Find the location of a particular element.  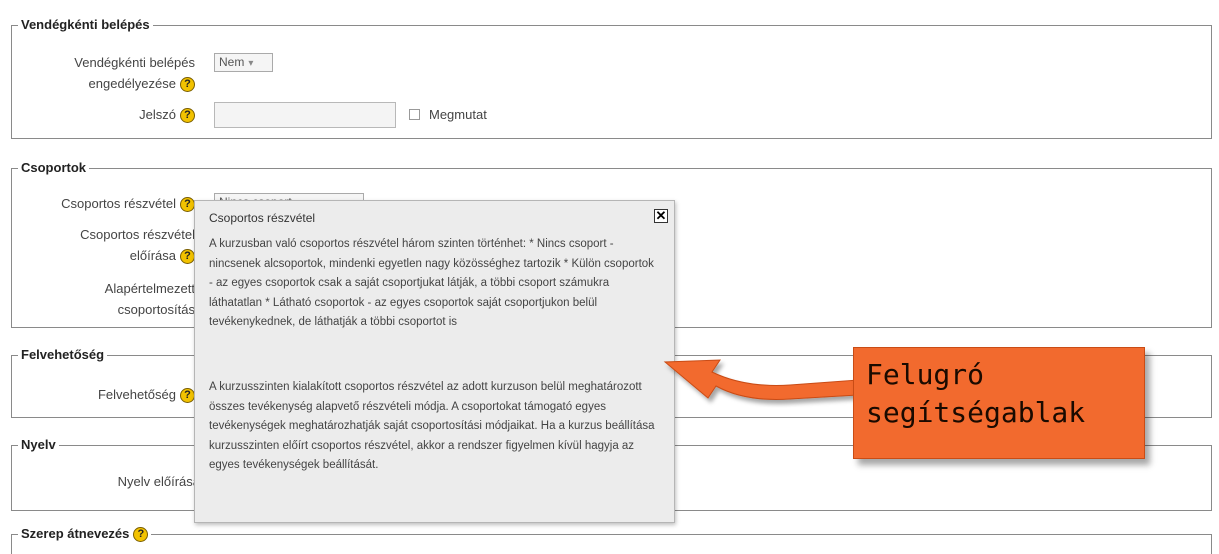

role-rename-legend: Szerep átnevezés? is located at coordinates (85, 534).